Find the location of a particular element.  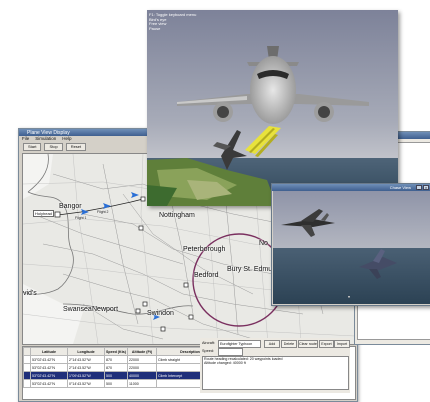

row-marker-header is located at coordinates (27, 351).